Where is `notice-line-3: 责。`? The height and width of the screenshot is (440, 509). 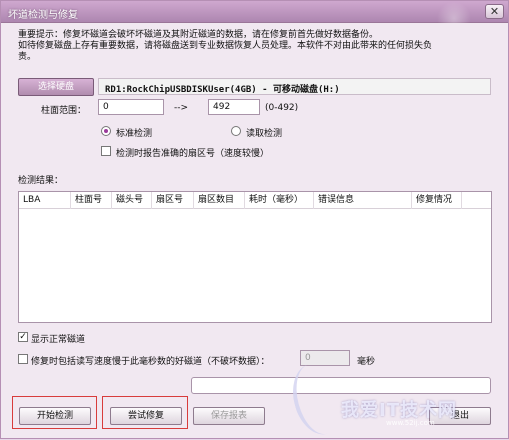 notice-line-3: 责。 is located at coordinates (27, 57).